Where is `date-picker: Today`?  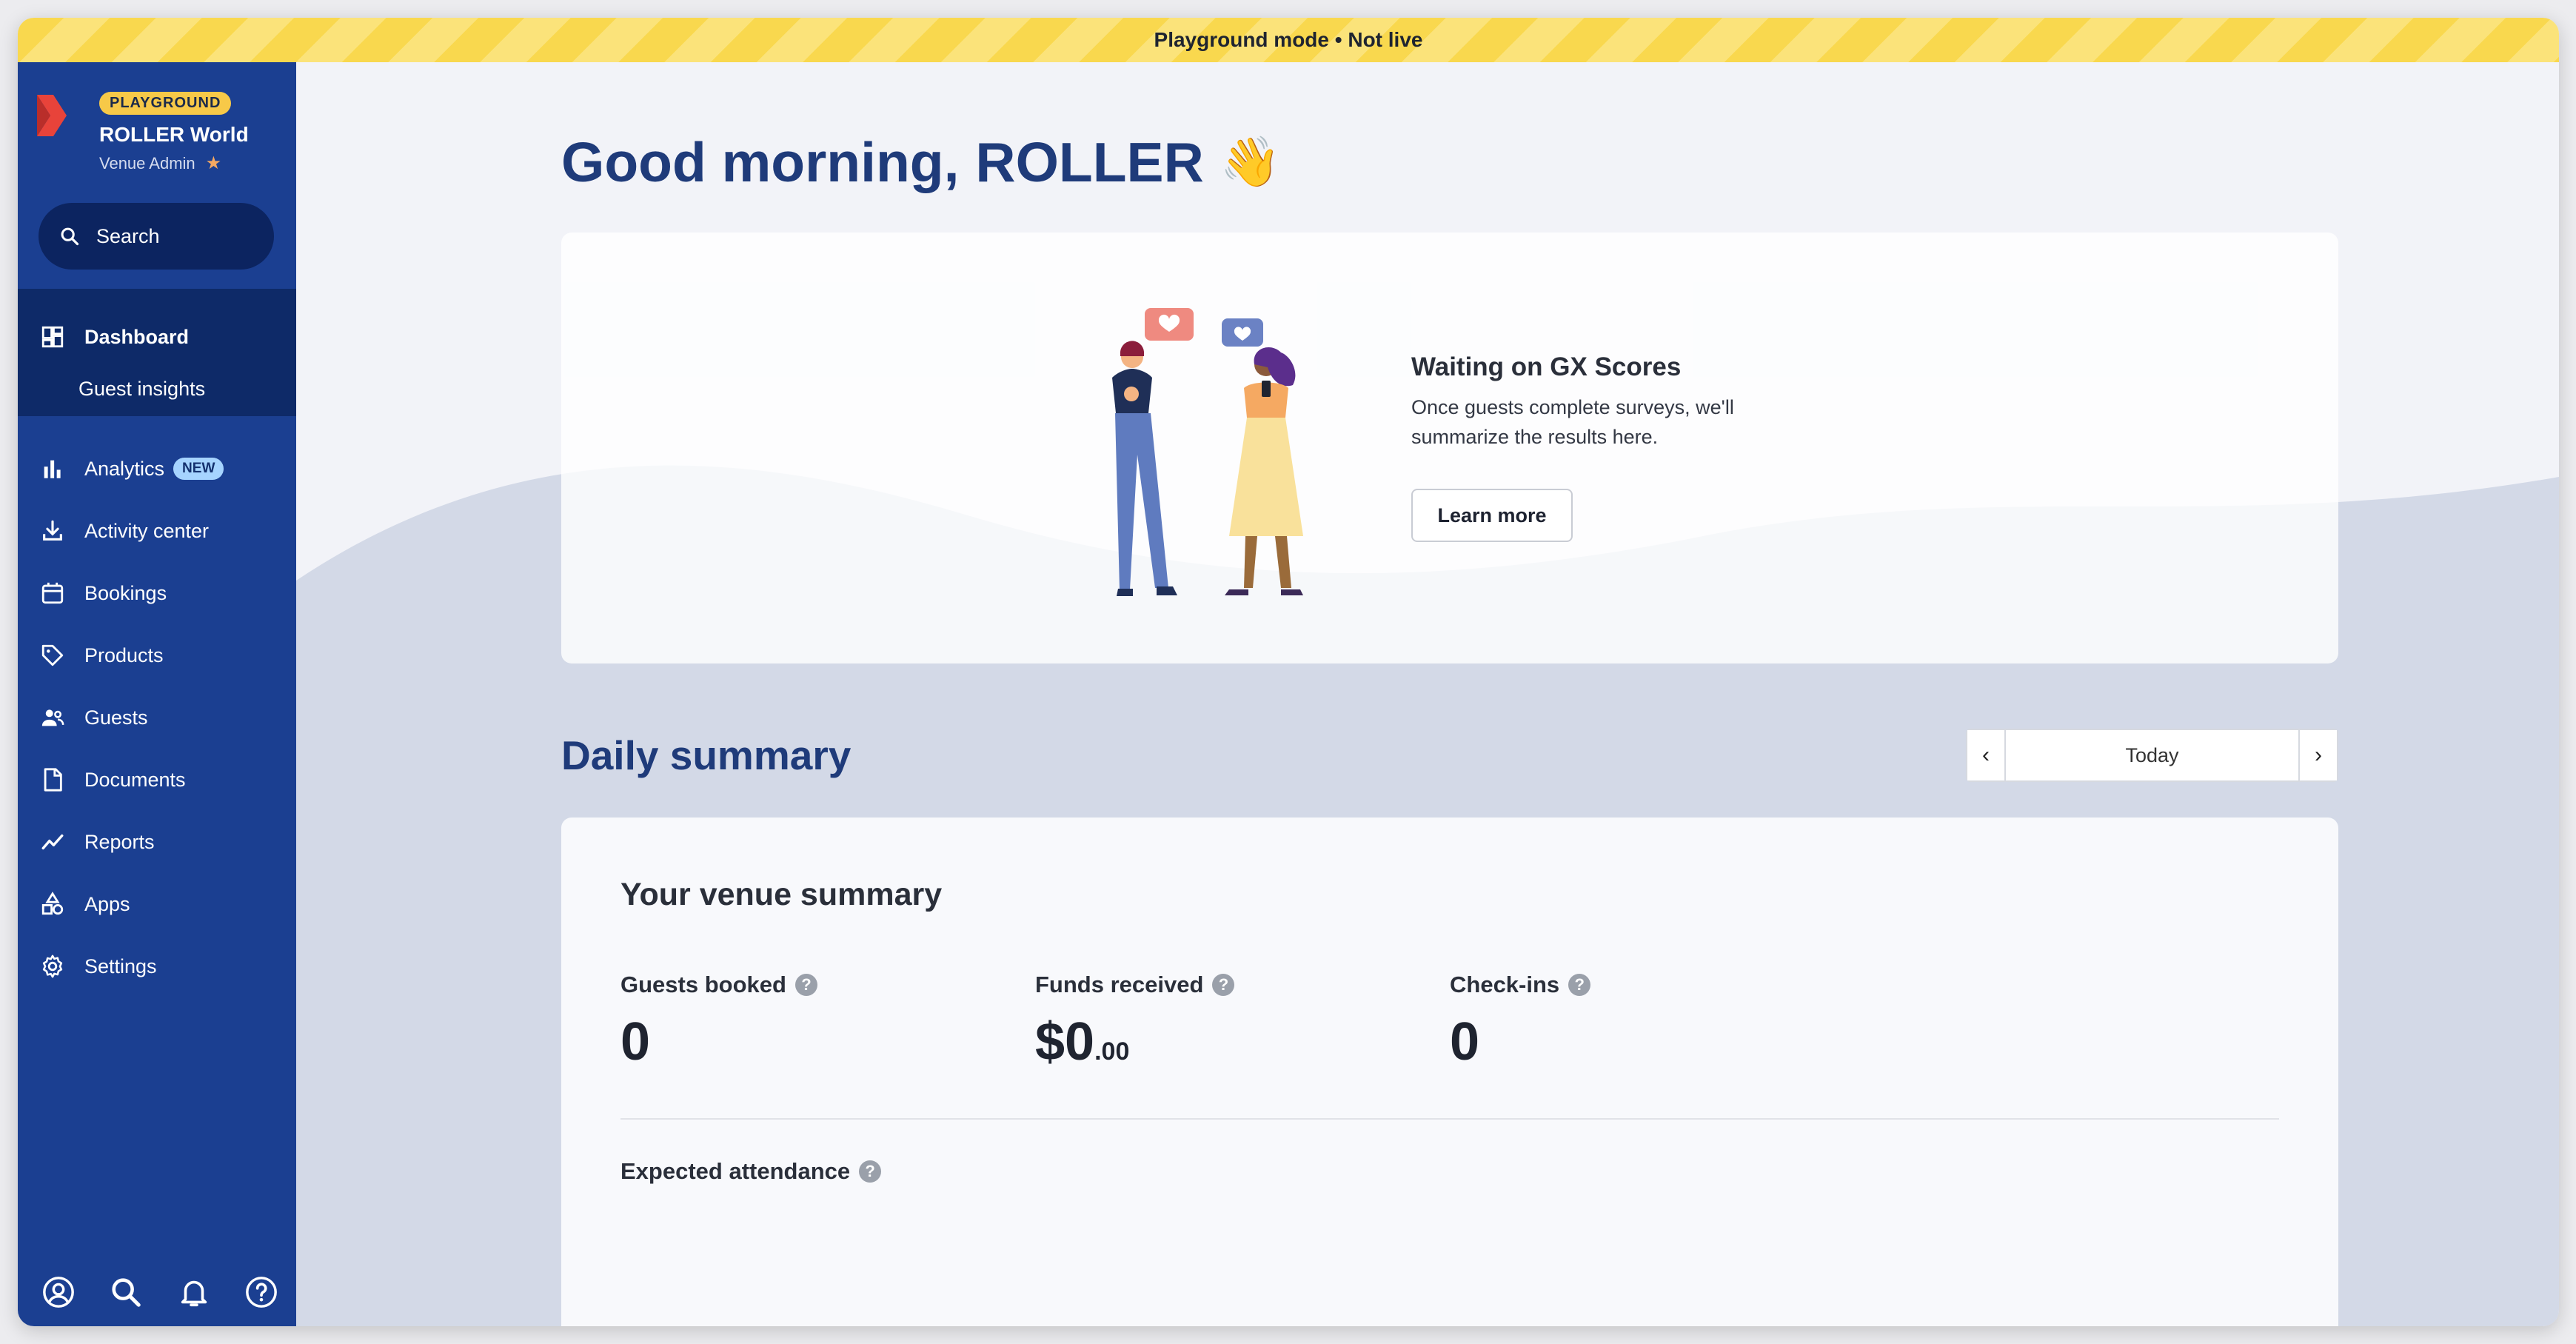
date-picker: Today is located at coordinates (2152, 755).